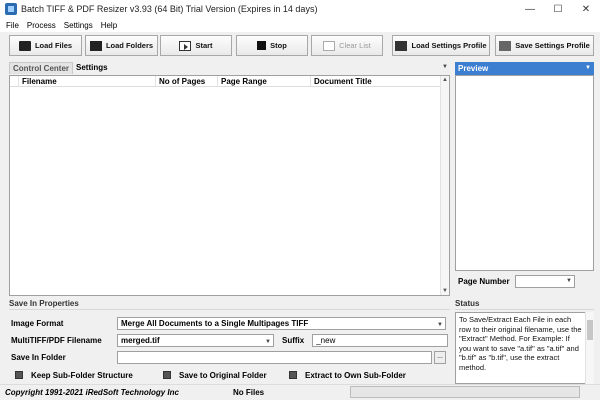 The width and height of the screenshot is (600, 400). Describe the element at coordinates (589, 348) in the screenshot. I see `status-scrollbar` at that location.